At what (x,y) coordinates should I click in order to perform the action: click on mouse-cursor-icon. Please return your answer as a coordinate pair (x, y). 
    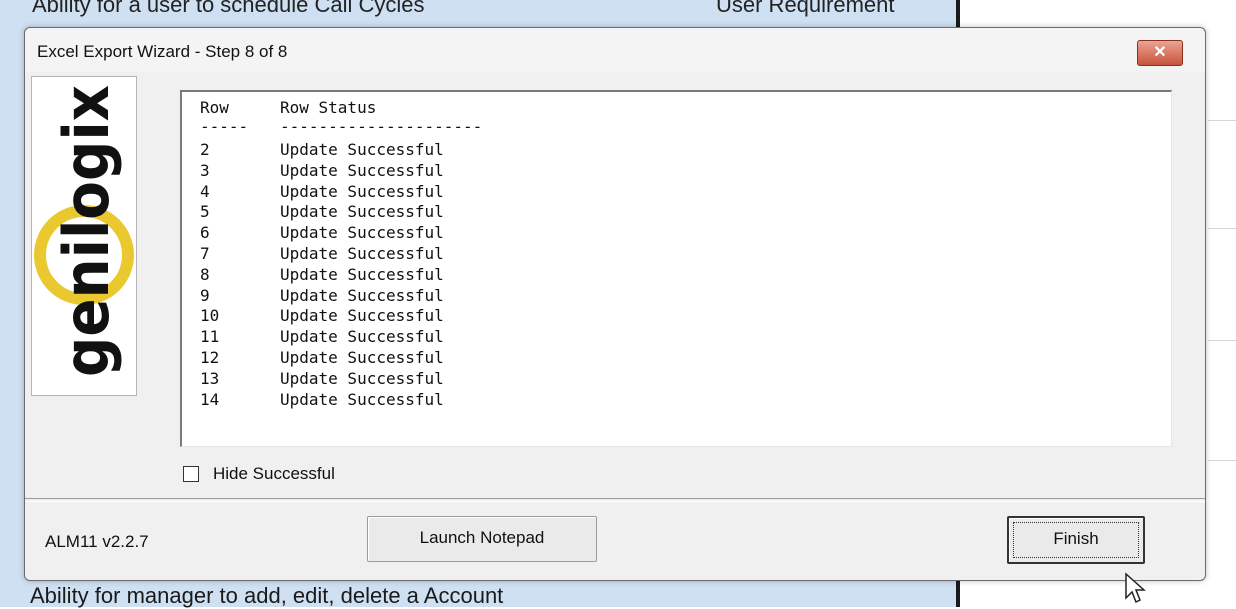
    Looking at the image, I should click on (1135, 588).